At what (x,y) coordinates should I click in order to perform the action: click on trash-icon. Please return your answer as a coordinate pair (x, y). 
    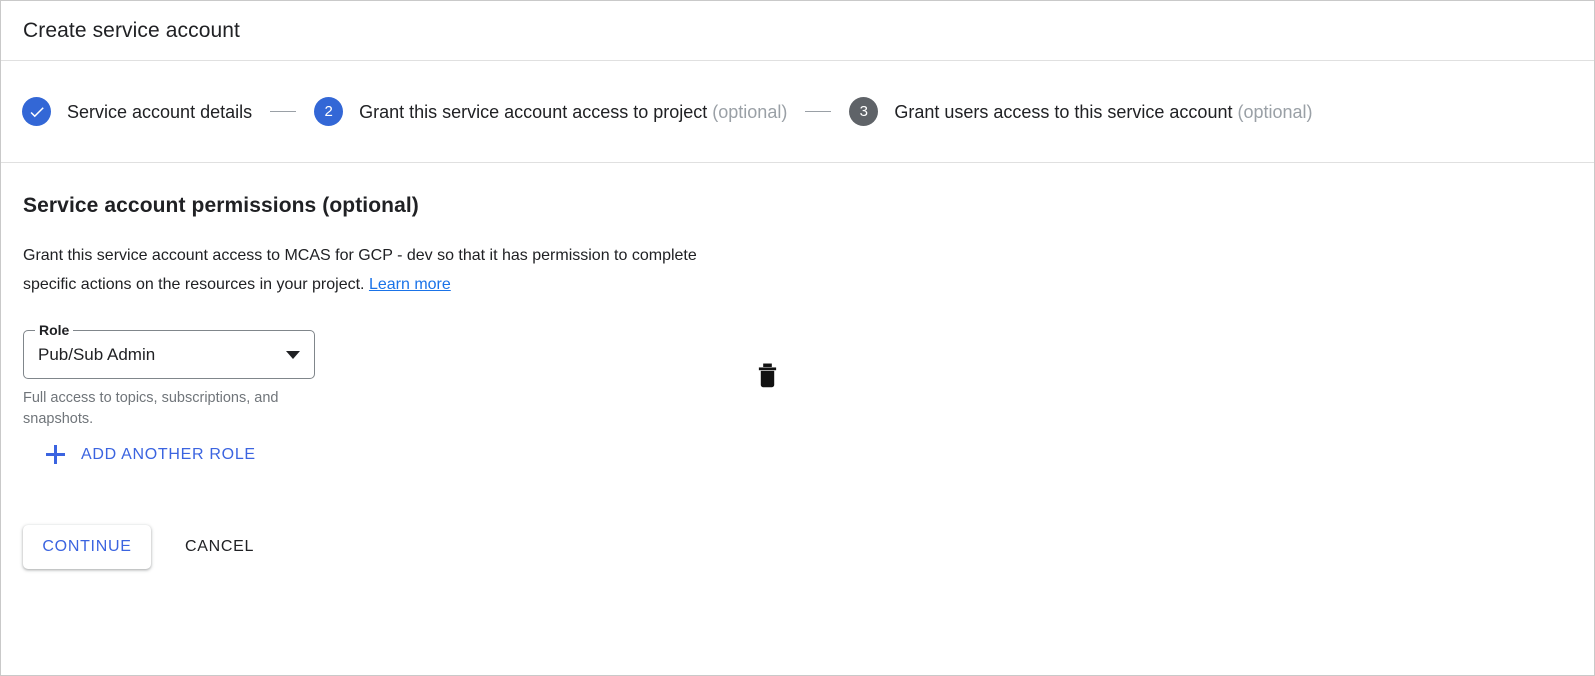
    Looking at the image, I should click on (767, 377).